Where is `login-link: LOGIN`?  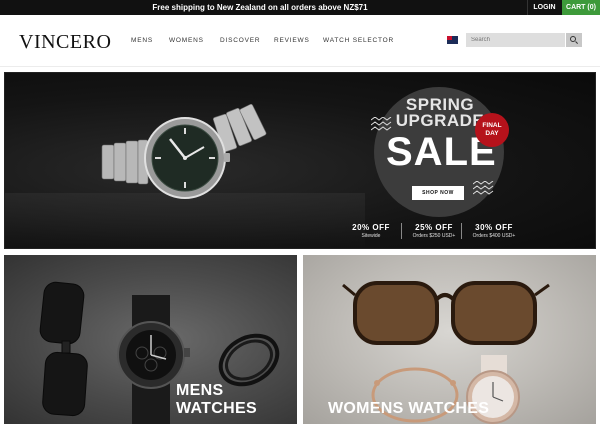 login-link: LOGIN is located at coordinates (544, 7).